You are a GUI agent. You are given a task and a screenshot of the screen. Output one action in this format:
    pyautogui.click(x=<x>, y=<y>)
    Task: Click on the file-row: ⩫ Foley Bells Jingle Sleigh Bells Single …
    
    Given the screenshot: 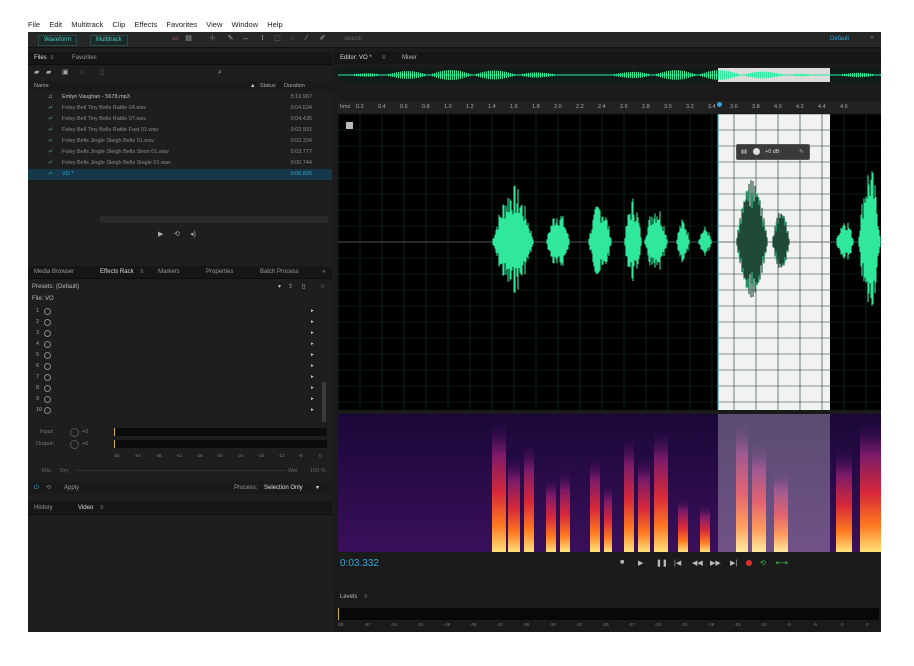 What is the action you would take?
    pyautogui.click(x=180, y=163)
    